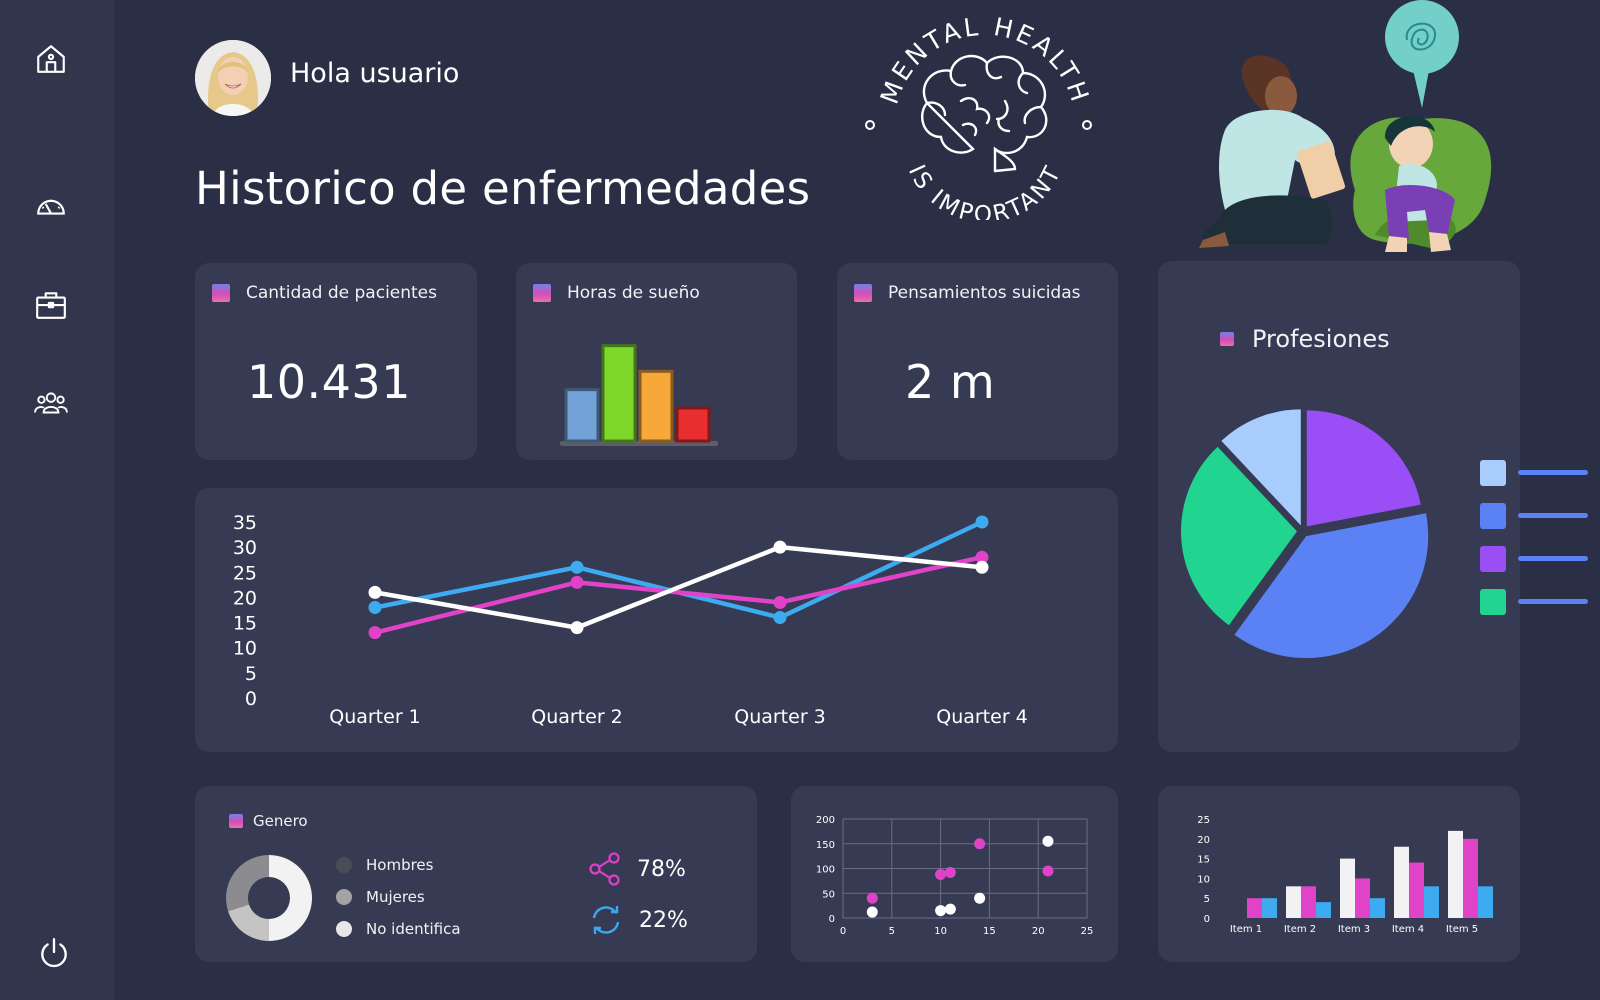 The width and height of the screenshot is (1600, 1000). What do you see at coordinates (633, 293) in the screenshot?
I see `sleep-label: Horas de sueño` at bounding box center [633, 293].